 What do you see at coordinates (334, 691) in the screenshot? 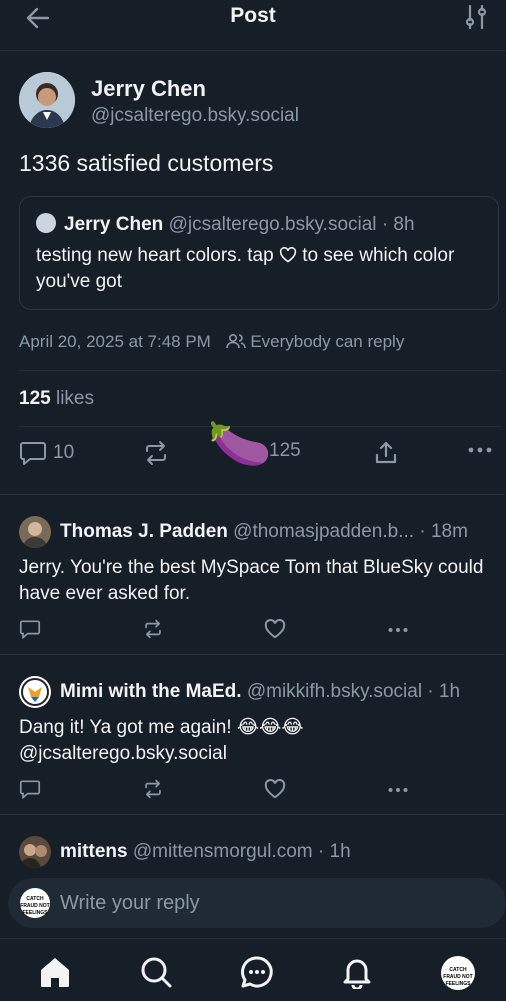
I see `reply-author-handle: @mikkifh.bsky.social` at bounding box center [334, 691].